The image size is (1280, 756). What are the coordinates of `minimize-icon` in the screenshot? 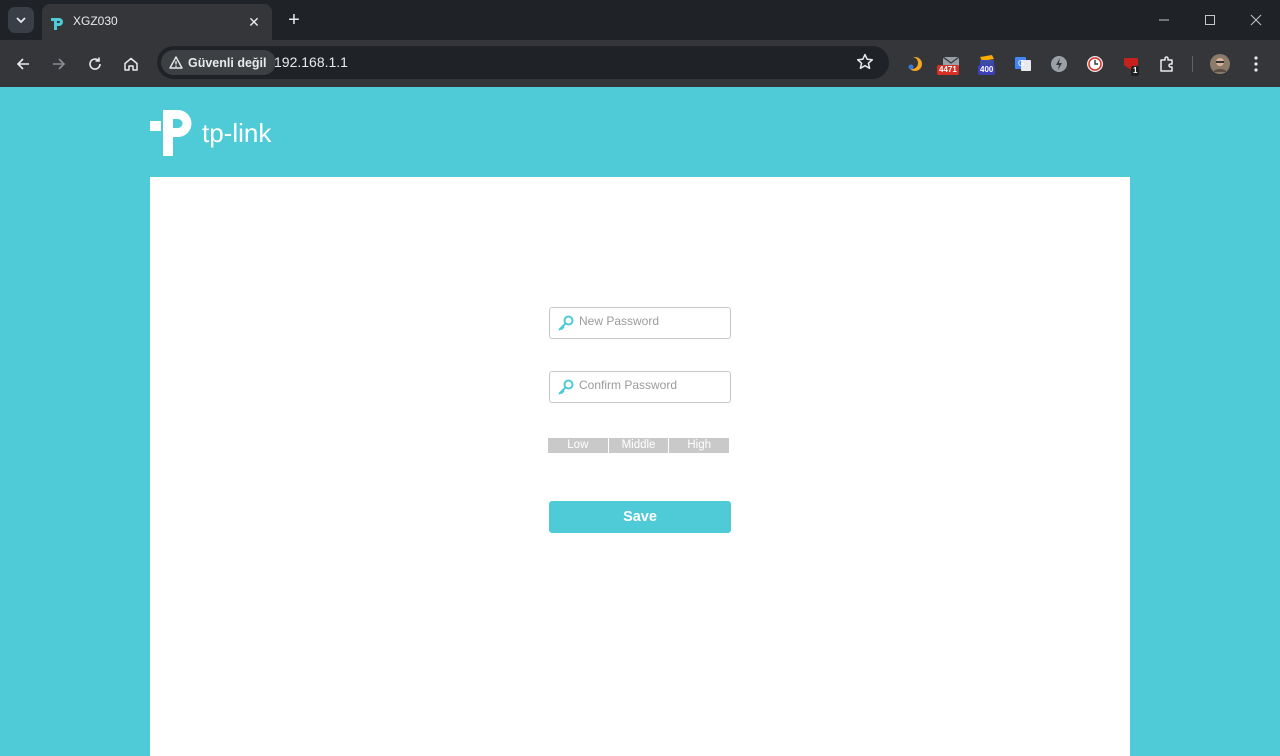 It's located at (1164, 20).